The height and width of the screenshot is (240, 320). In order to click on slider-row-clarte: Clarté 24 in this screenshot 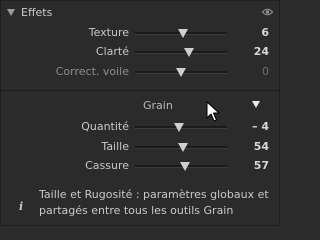, I will do `click(141, 52)`.